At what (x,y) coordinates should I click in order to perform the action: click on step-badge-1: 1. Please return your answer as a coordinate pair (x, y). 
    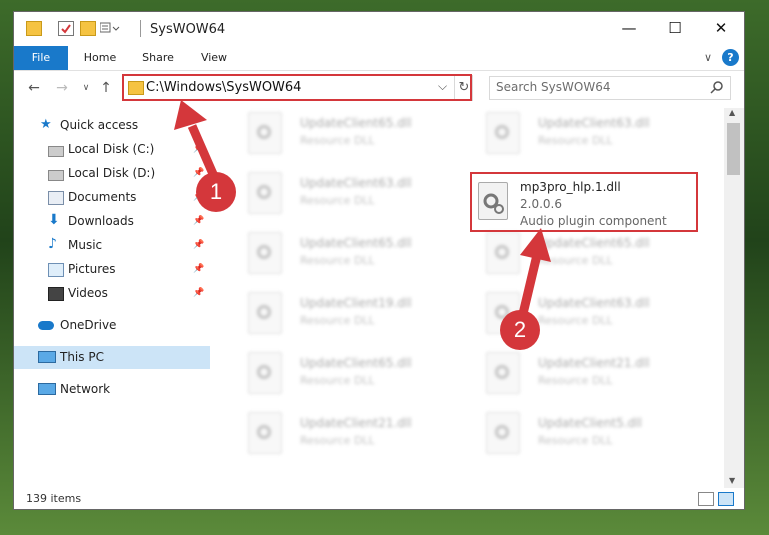
    Looking at the image, I should click on (216, 192).